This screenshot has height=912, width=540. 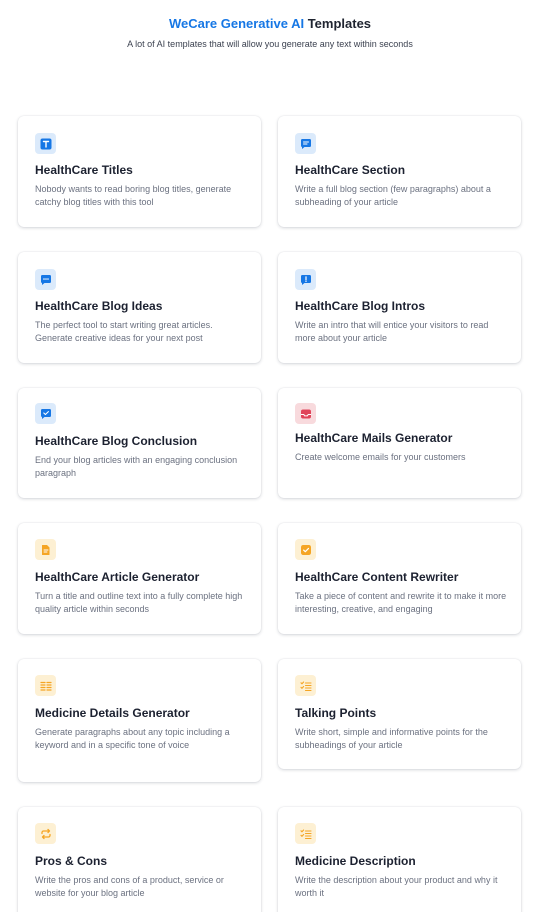 I want to click on card-title: HealthCare Mails Generator, so click(x=374, y=438).